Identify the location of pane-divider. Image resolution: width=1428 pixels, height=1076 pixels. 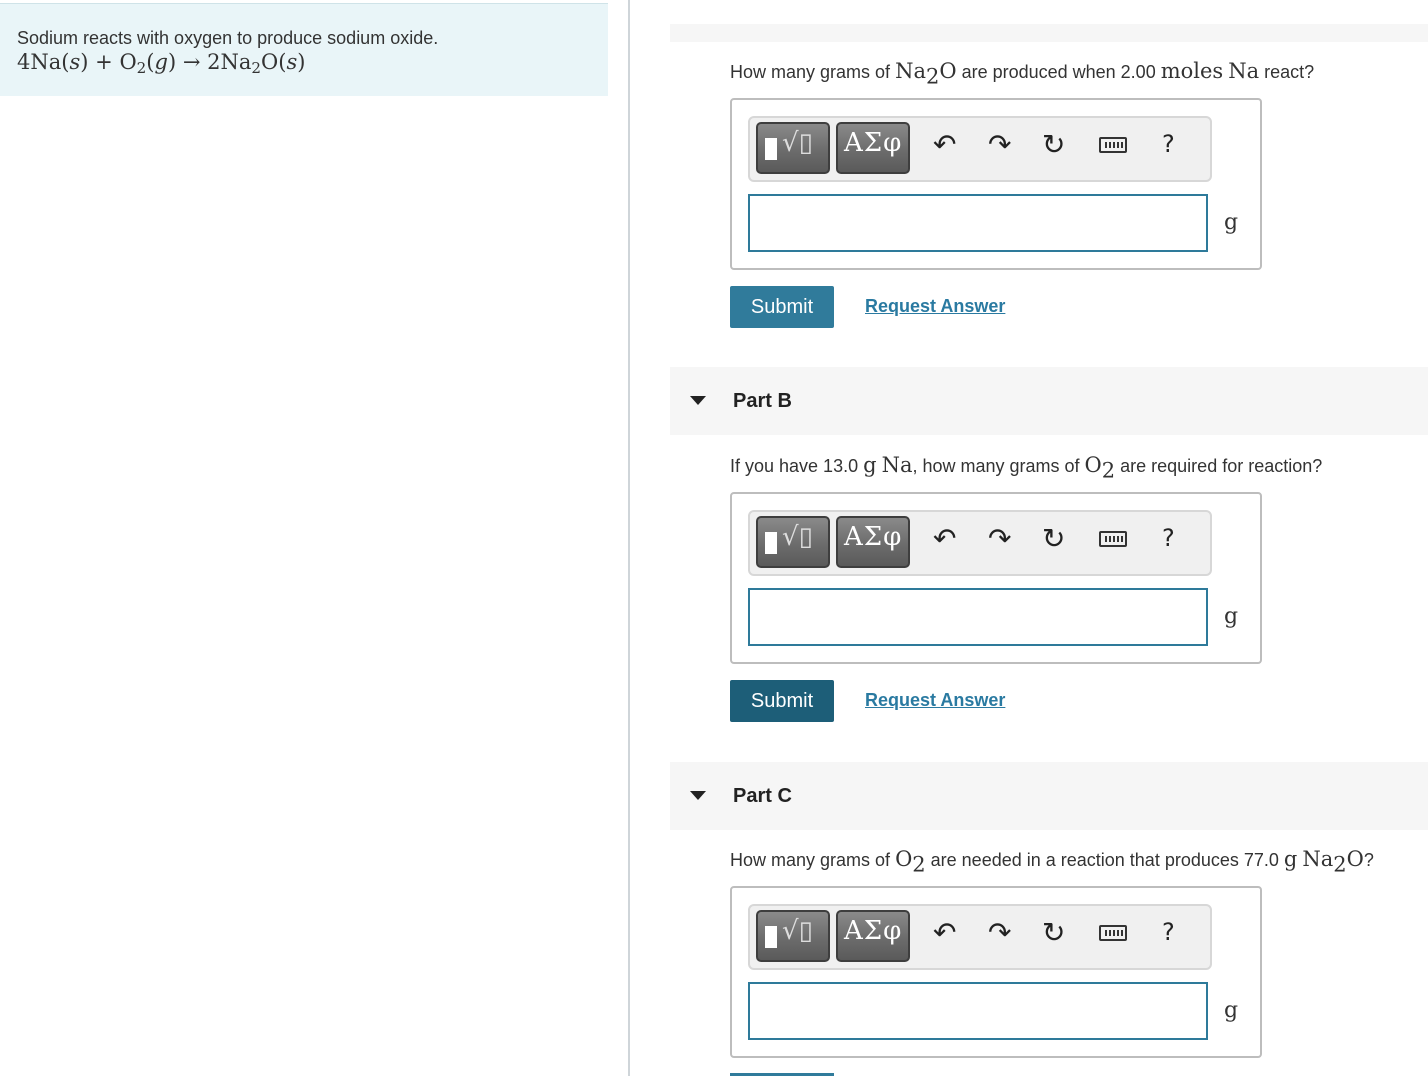
(629, 538).